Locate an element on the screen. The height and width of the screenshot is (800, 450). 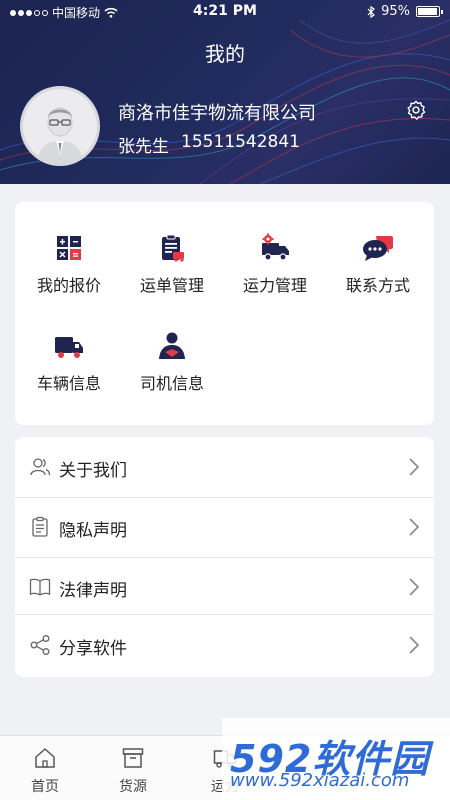
truck-icon is located at coordinates (69, 347).